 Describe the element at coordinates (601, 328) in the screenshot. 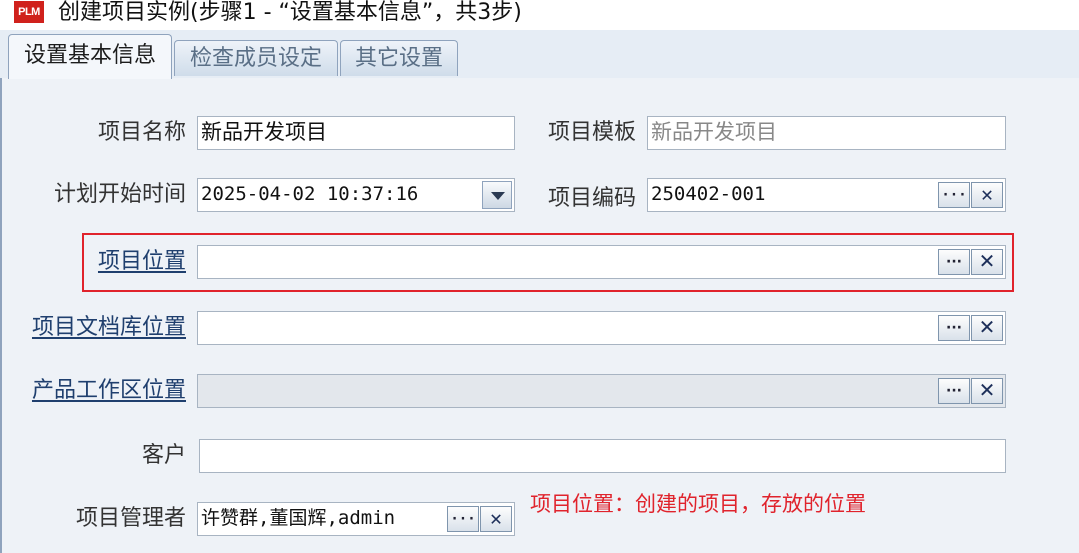

I see `doc-library-location-input: ··· ✕` at that location.